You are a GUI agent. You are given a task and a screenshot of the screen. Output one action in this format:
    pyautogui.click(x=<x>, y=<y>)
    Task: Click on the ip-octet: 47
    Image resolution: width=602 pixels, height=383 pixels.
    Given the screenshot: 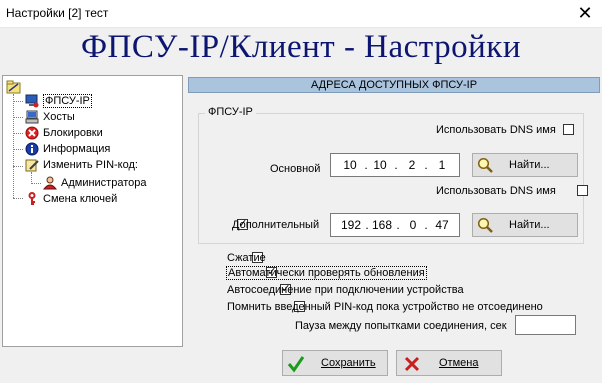 What is the action you would take?
    pyautogui.click(x=442, y=225)
    